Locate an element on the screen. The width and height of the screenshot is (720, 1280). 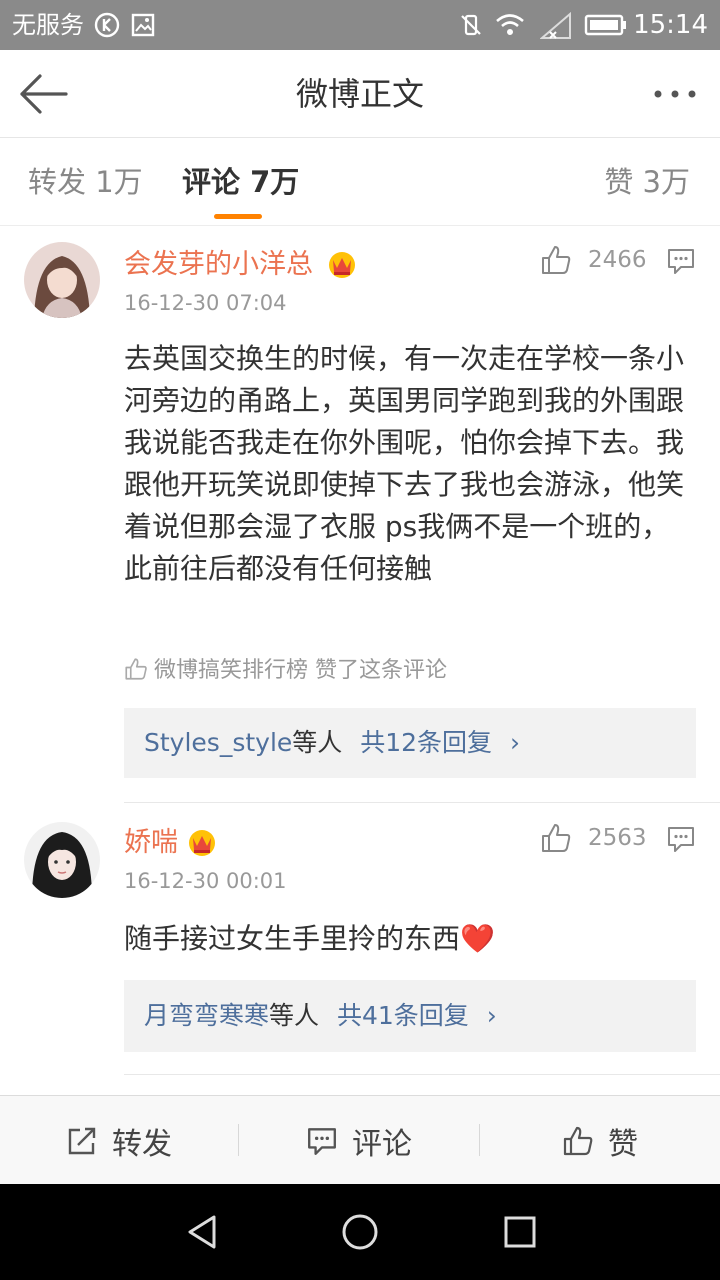
back-triangle-icon is located at coordinates (202, 1232).